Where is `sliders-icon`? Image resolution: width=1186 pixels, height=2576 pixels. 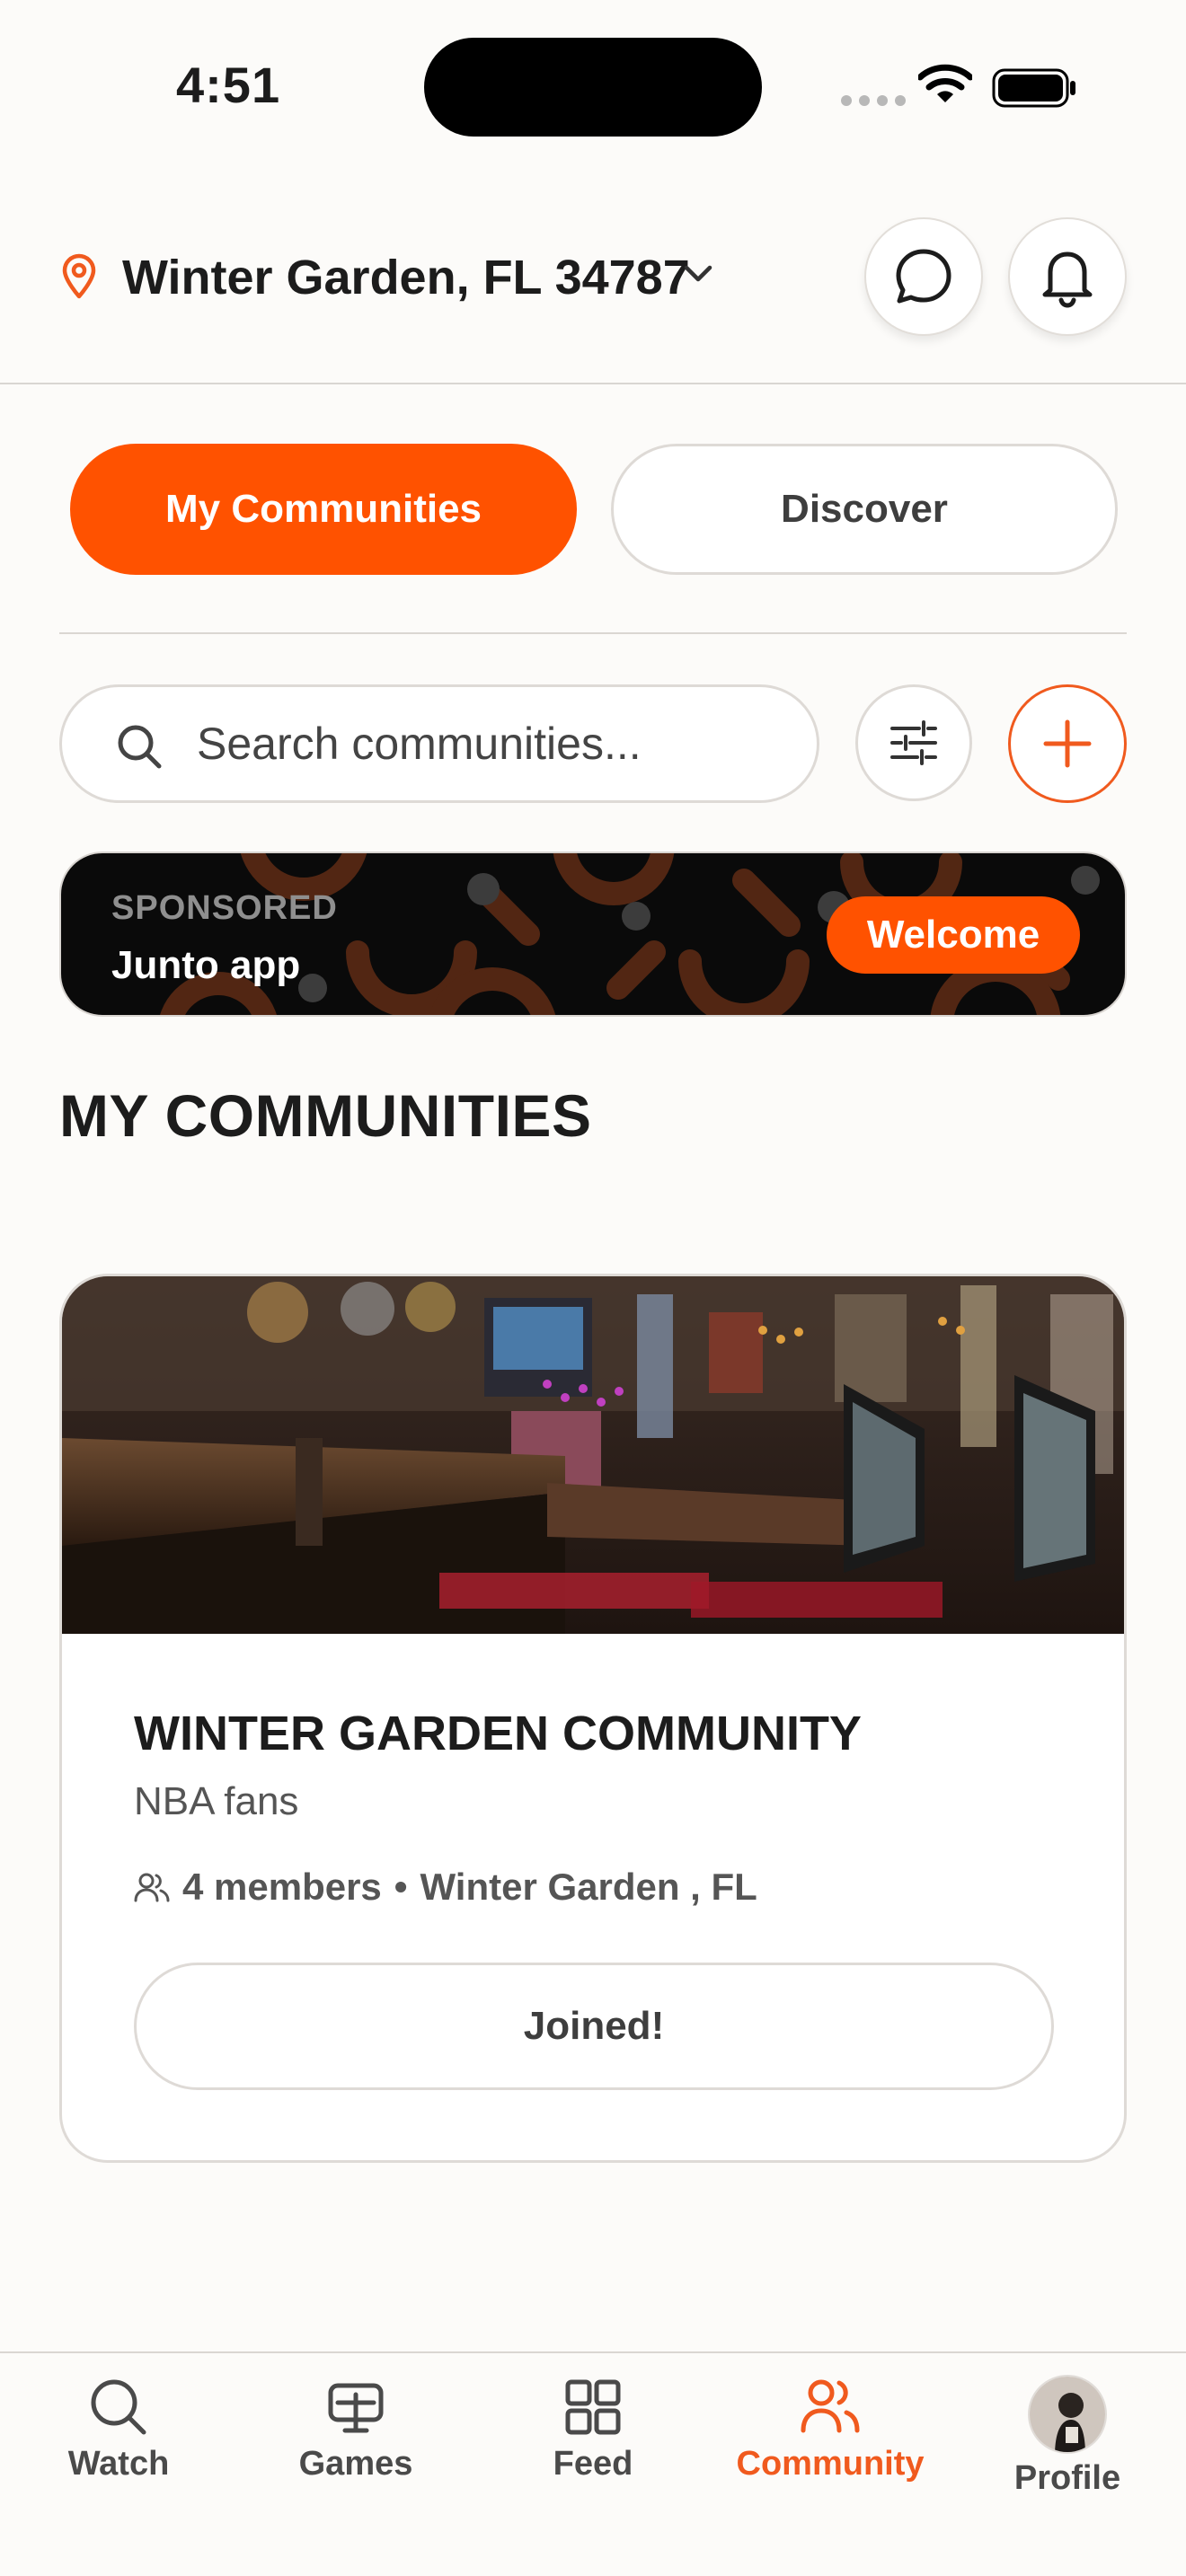
sliders-icon is located at coordinates (913, 742).